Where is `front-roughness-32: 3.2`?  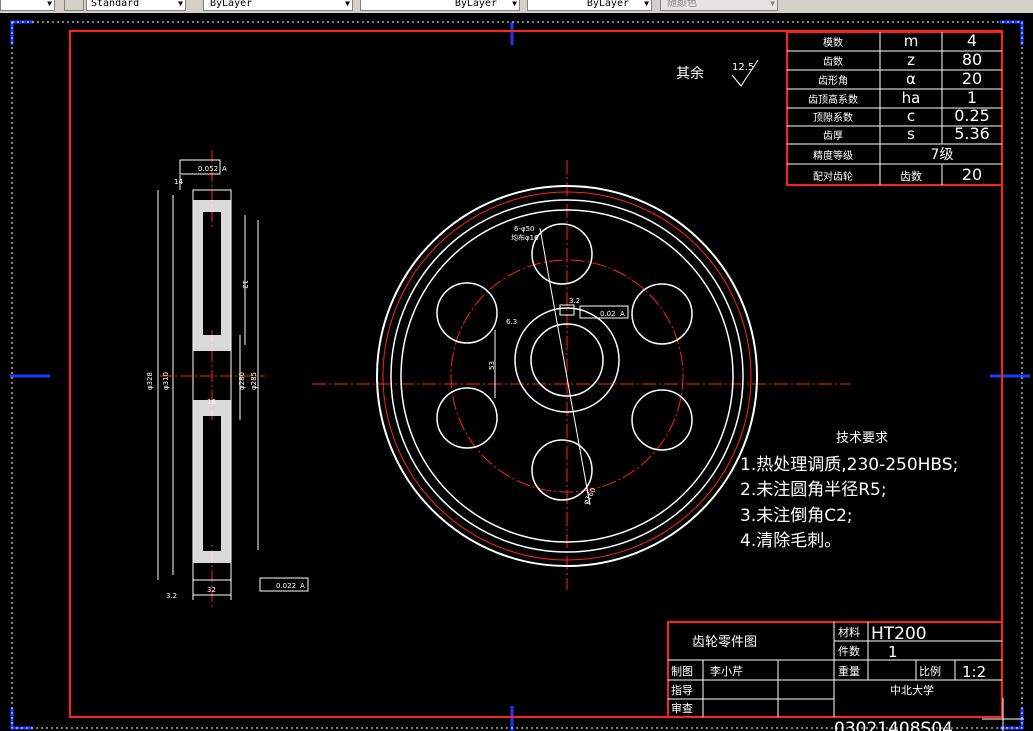
front-roughness-32: 3.2 is located at coordinates (574, 301).